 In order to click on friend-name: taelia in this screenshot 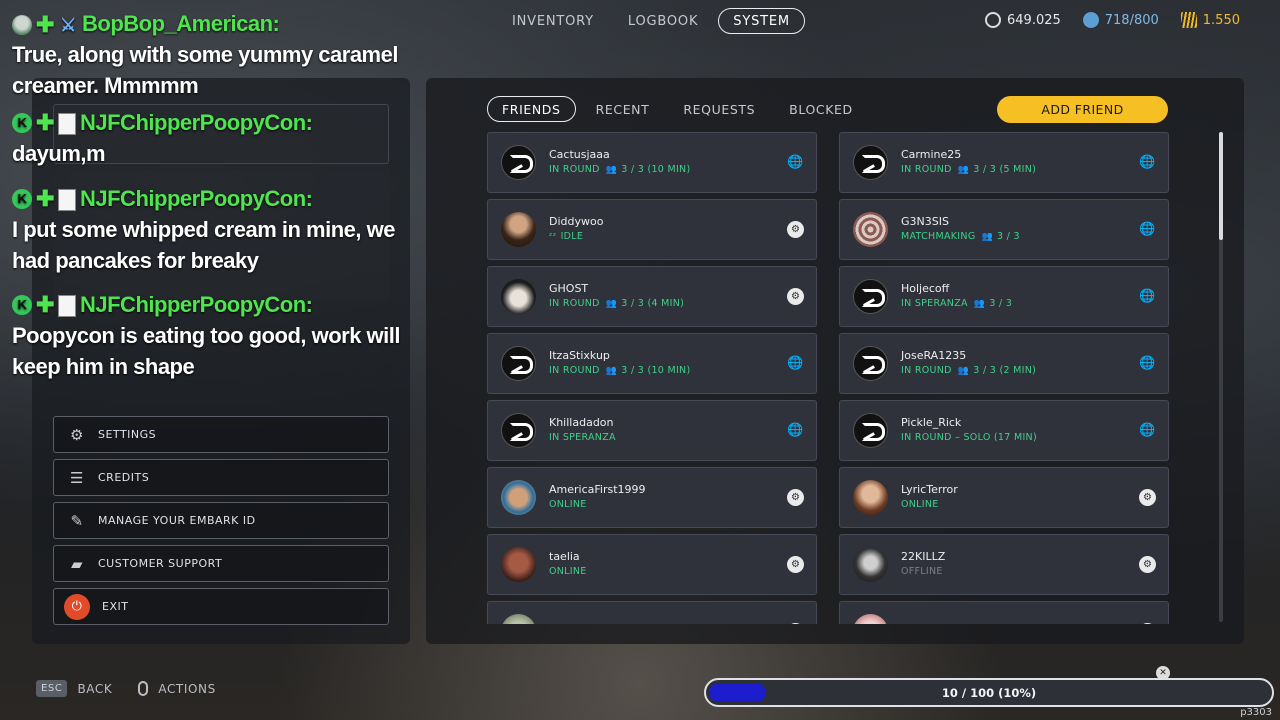, I will do `click(564, 556)`.